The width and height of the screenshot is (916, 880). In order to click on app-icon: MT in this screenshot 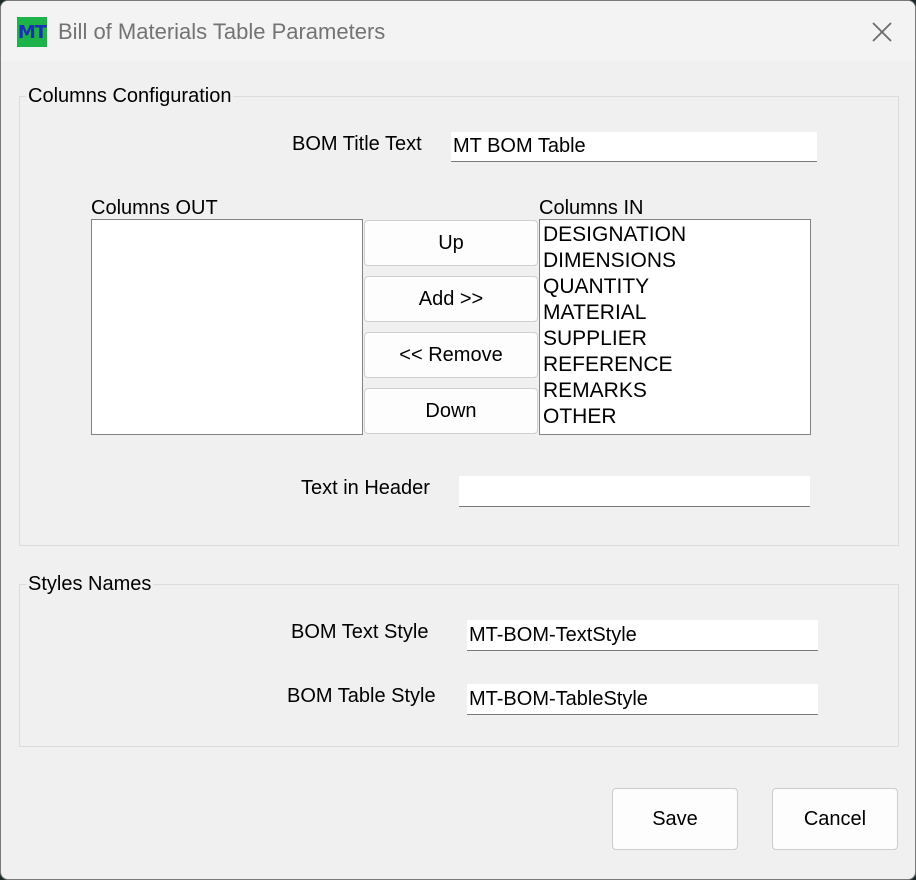, I will do `click(32, 32)`.